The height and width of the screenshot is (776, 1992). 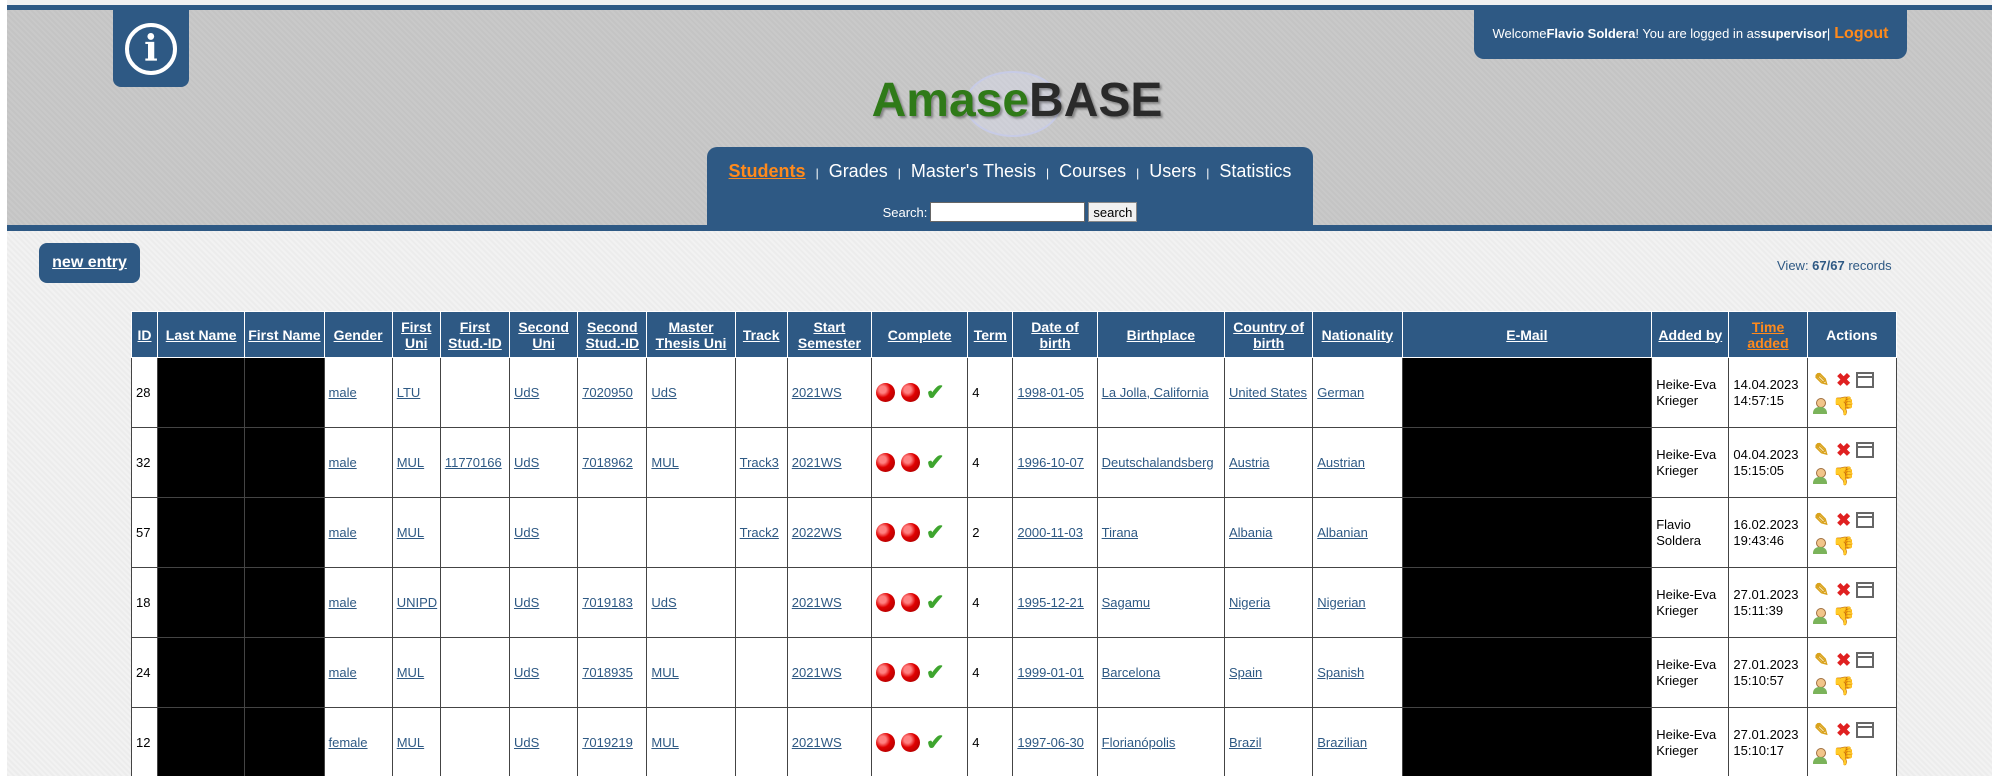 What do you see at coordinates (1113, 212) in the screenshot?
I see `search-button: search` at bounding box center [1113, 212].